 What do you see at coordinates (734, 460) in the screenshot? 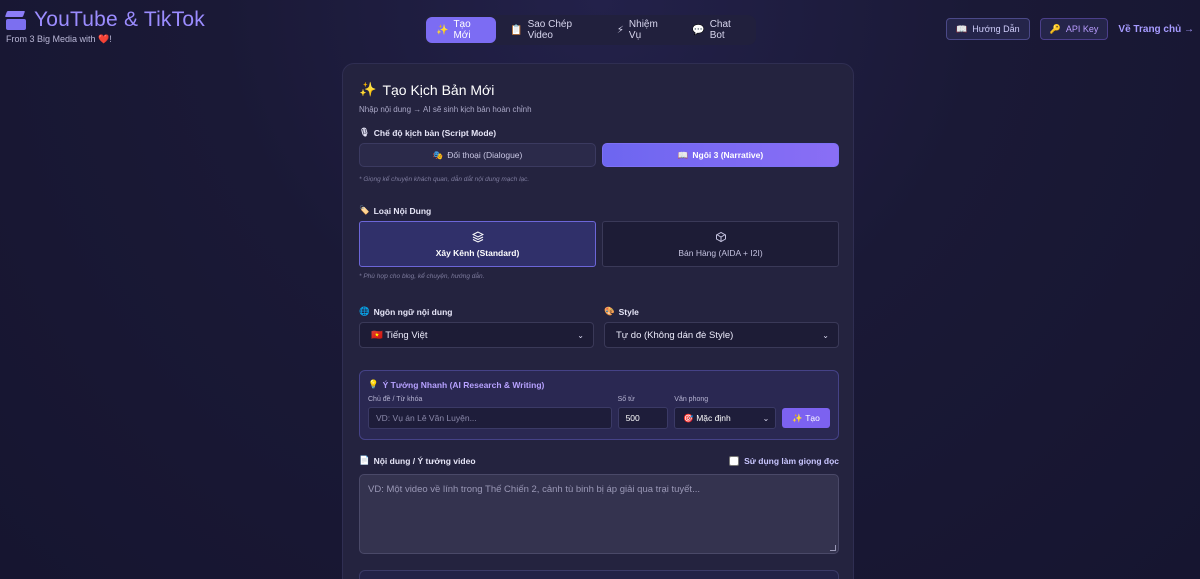
I see `use-voice-checkbox` at bounding box center [734, 460].